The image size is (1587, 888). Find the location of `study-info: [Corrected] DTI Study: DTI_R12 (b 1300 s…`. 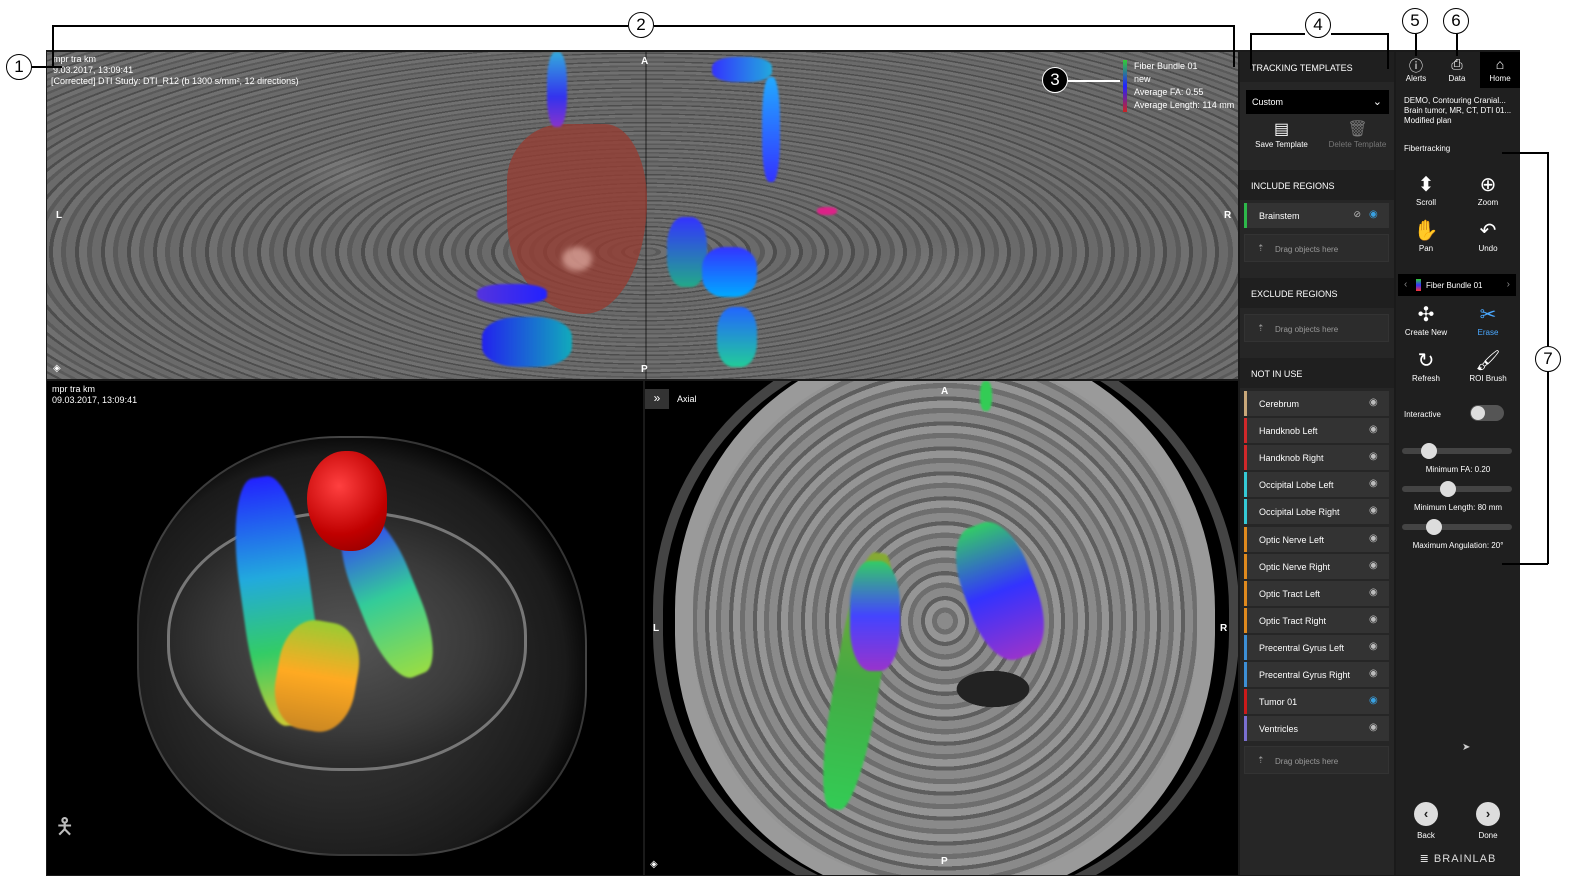

study-info: [Corrected] DTI Study: DTI_R12 (b 1300 s… is located at coordinates (175, 81).